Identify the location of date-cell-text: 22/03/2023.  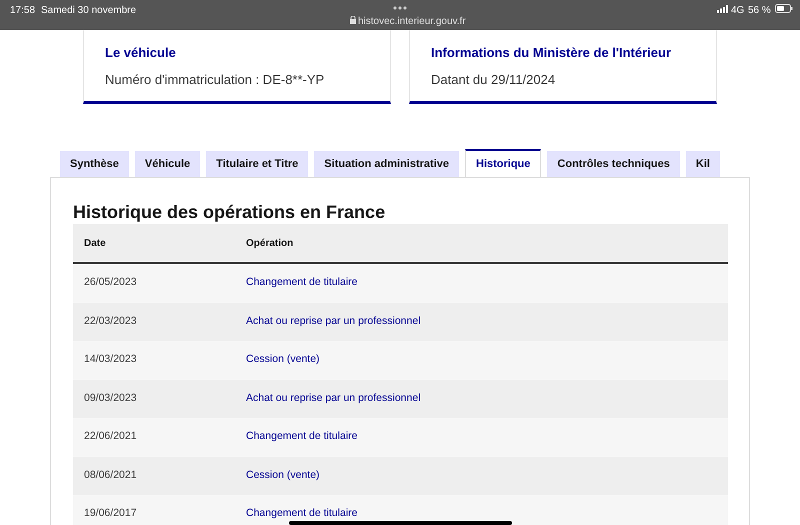
(110, 321).